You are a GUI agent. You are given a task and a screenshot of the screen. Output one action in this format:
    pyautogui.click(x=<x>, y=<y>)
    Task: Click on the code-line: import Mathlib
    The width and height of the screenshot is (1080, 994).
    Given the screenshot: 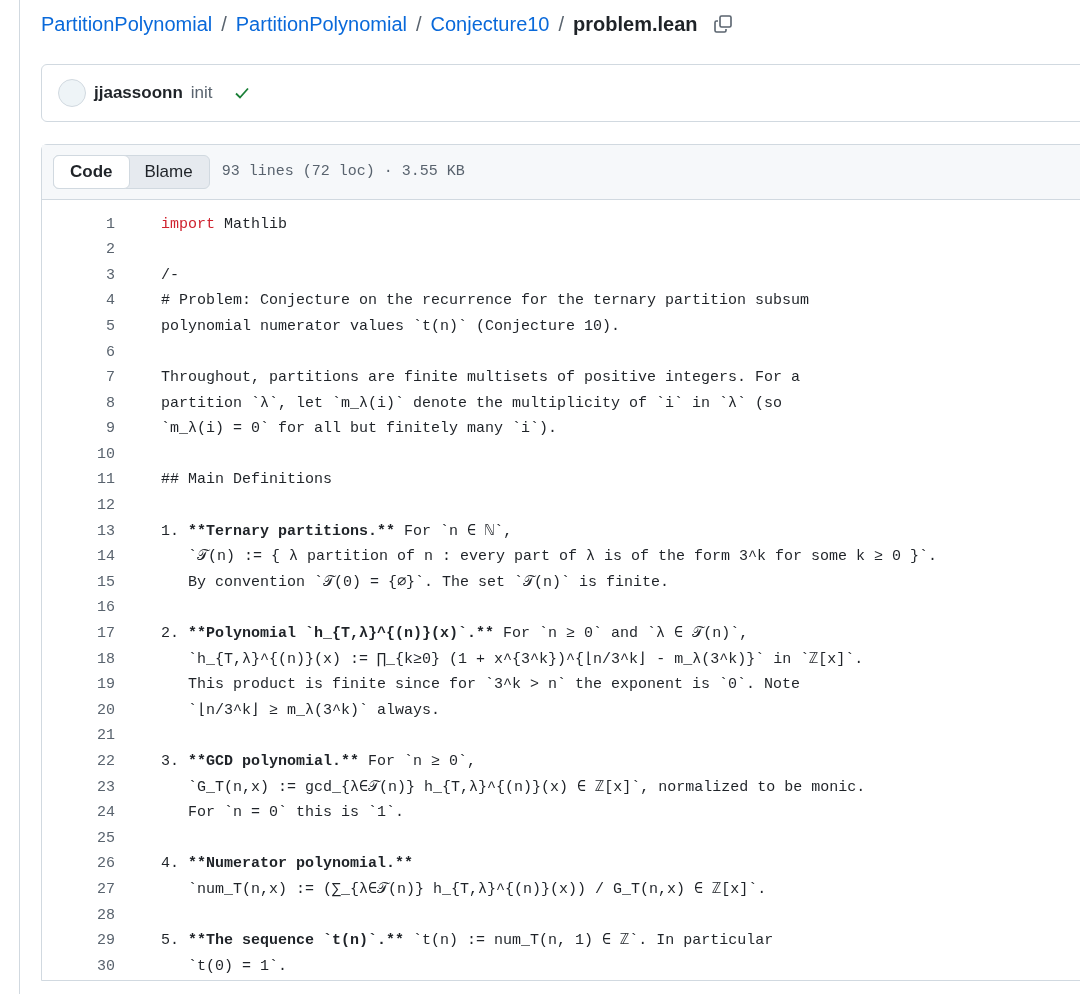 What is the action you would take?
    pyautogui.click(x=224, y=224)
    